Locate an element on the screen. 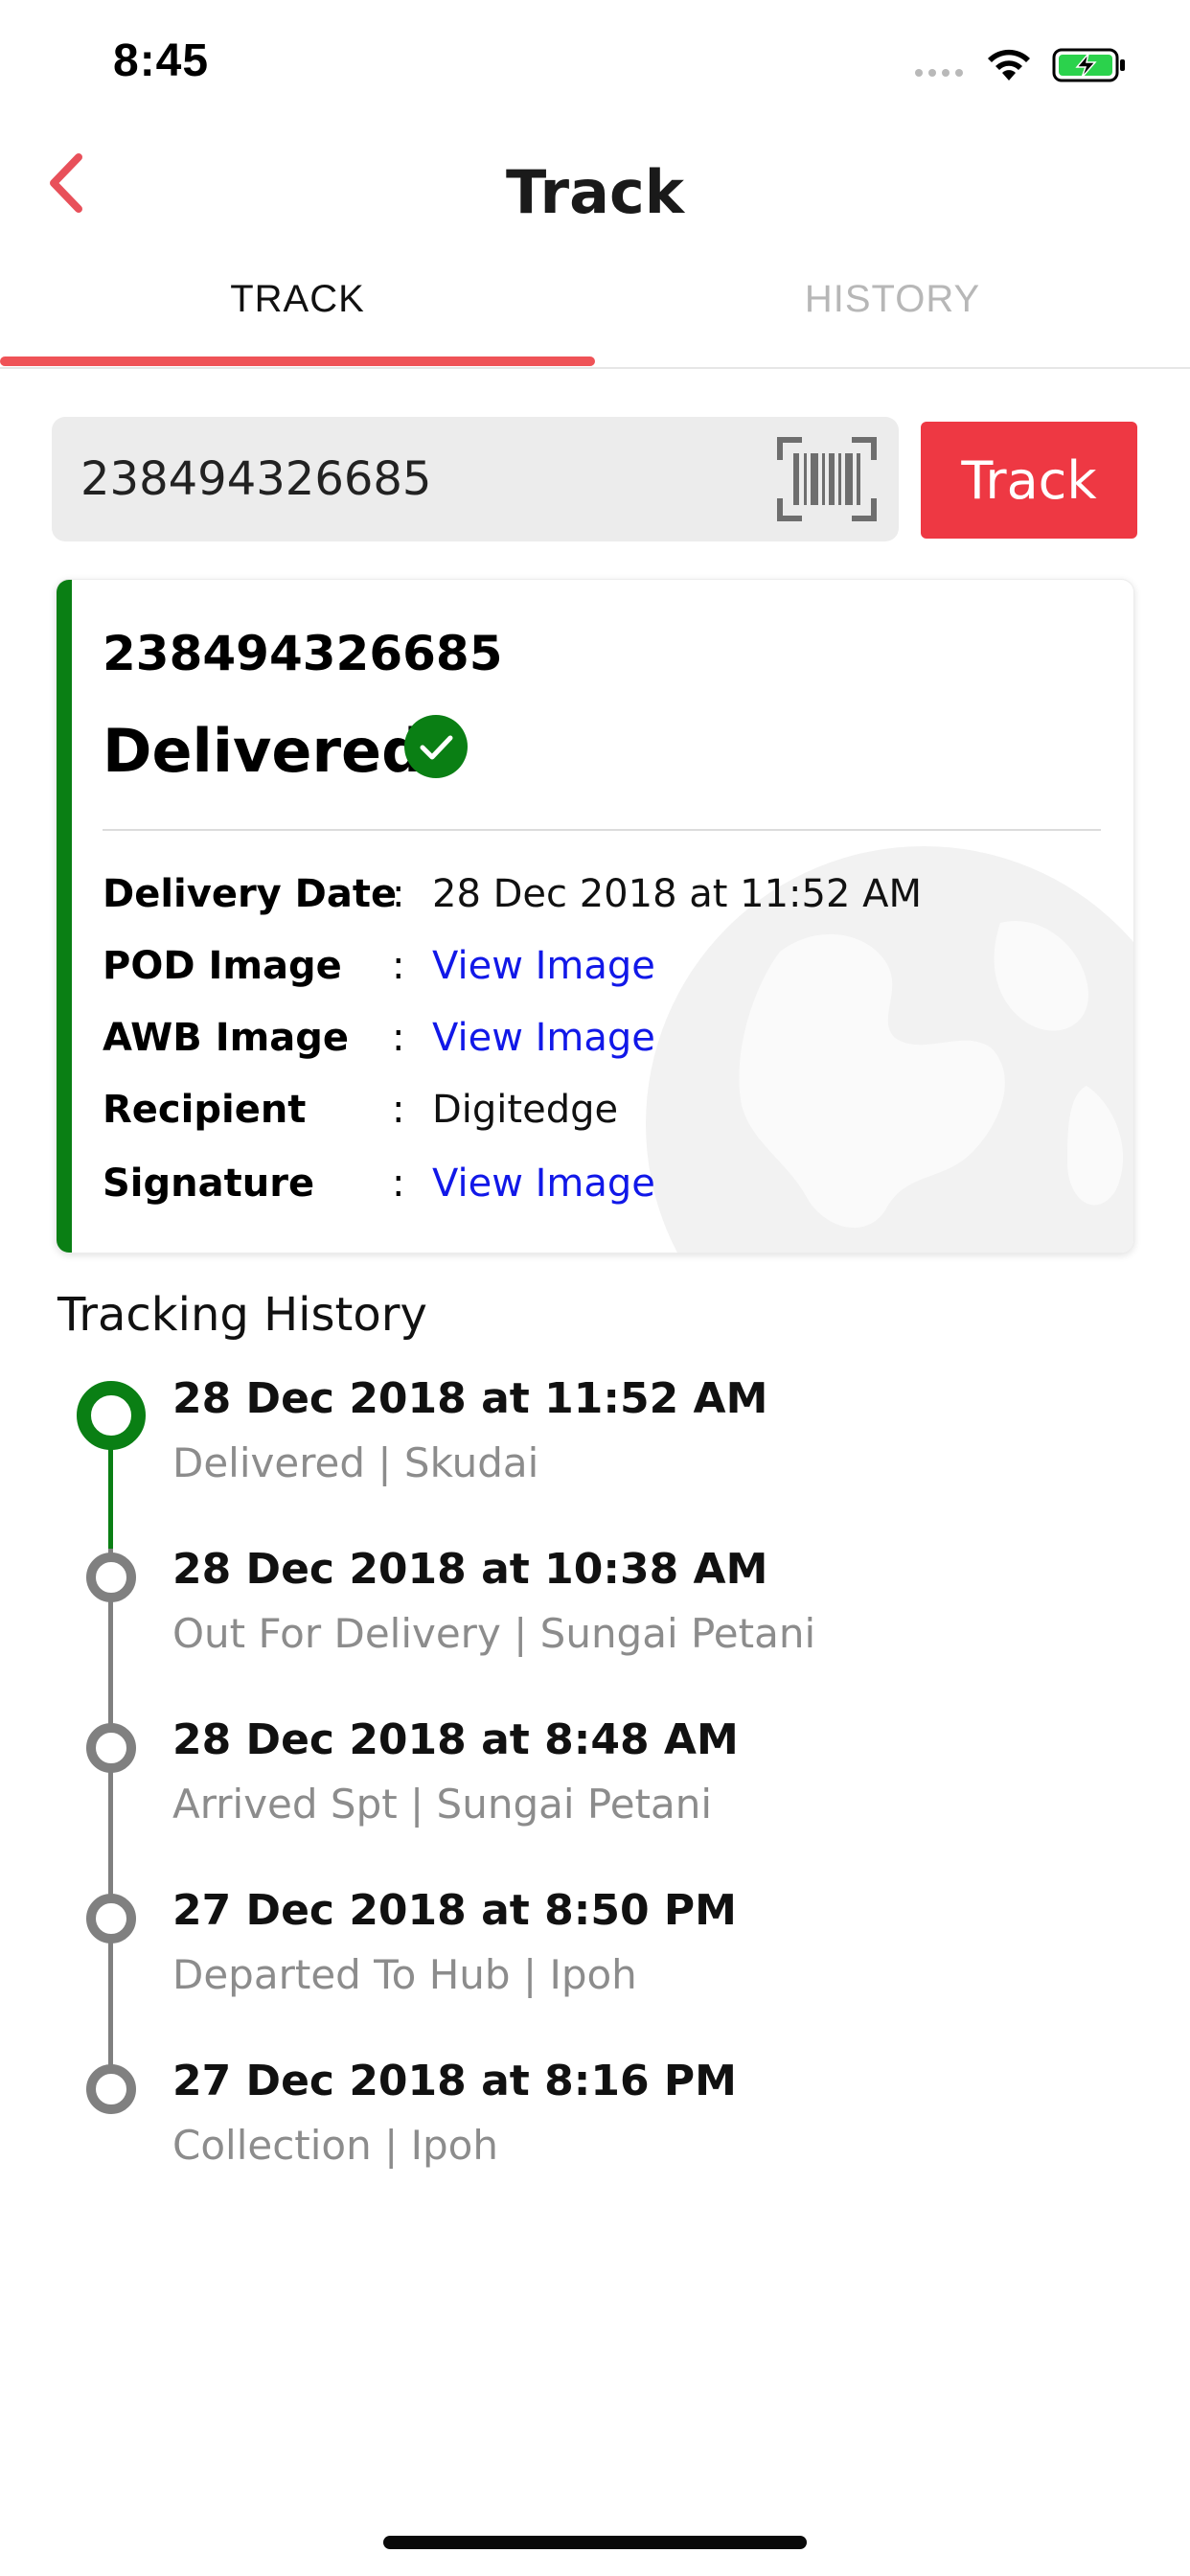  active-tab-indicator is located at coordinates (297, 361).